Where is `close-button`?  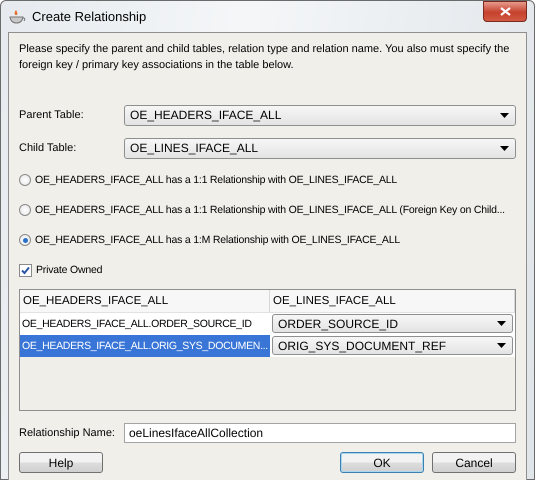 close-button is located at coordinates (505, 11).